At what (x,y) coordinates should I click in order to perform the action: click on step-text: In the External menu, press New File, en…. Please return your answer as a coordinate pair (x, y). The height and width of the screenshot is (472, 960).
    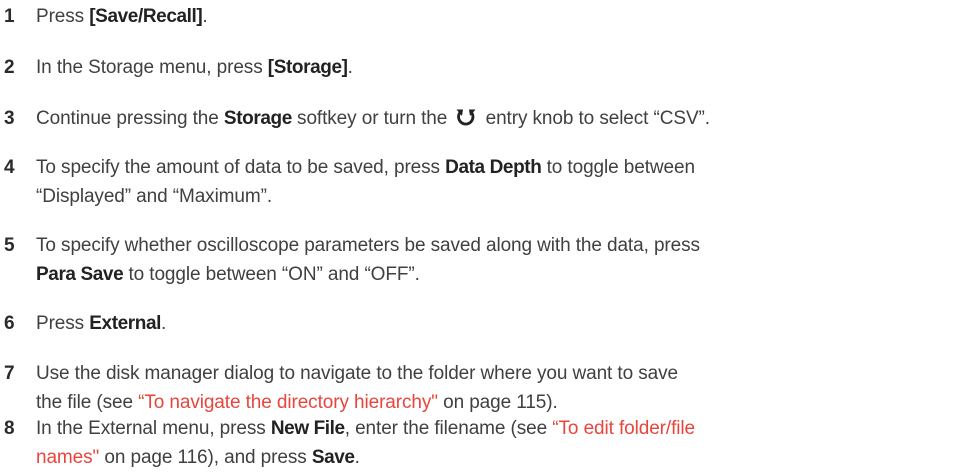
    Looking at the image, I should click on (365, 428).